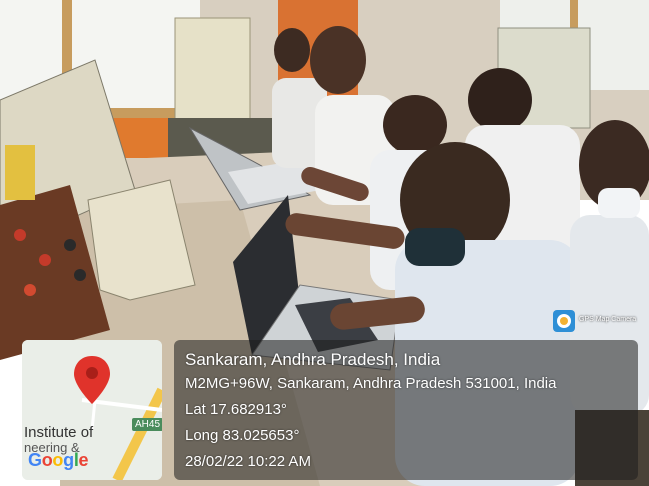 The width and height of the screenshot is (649, 486). What do you see at coordinates (313, 359) in the screenshot?
I see `place-name: Sankaram, Andhra Pradesh, India` at bounding box center [313, 359].